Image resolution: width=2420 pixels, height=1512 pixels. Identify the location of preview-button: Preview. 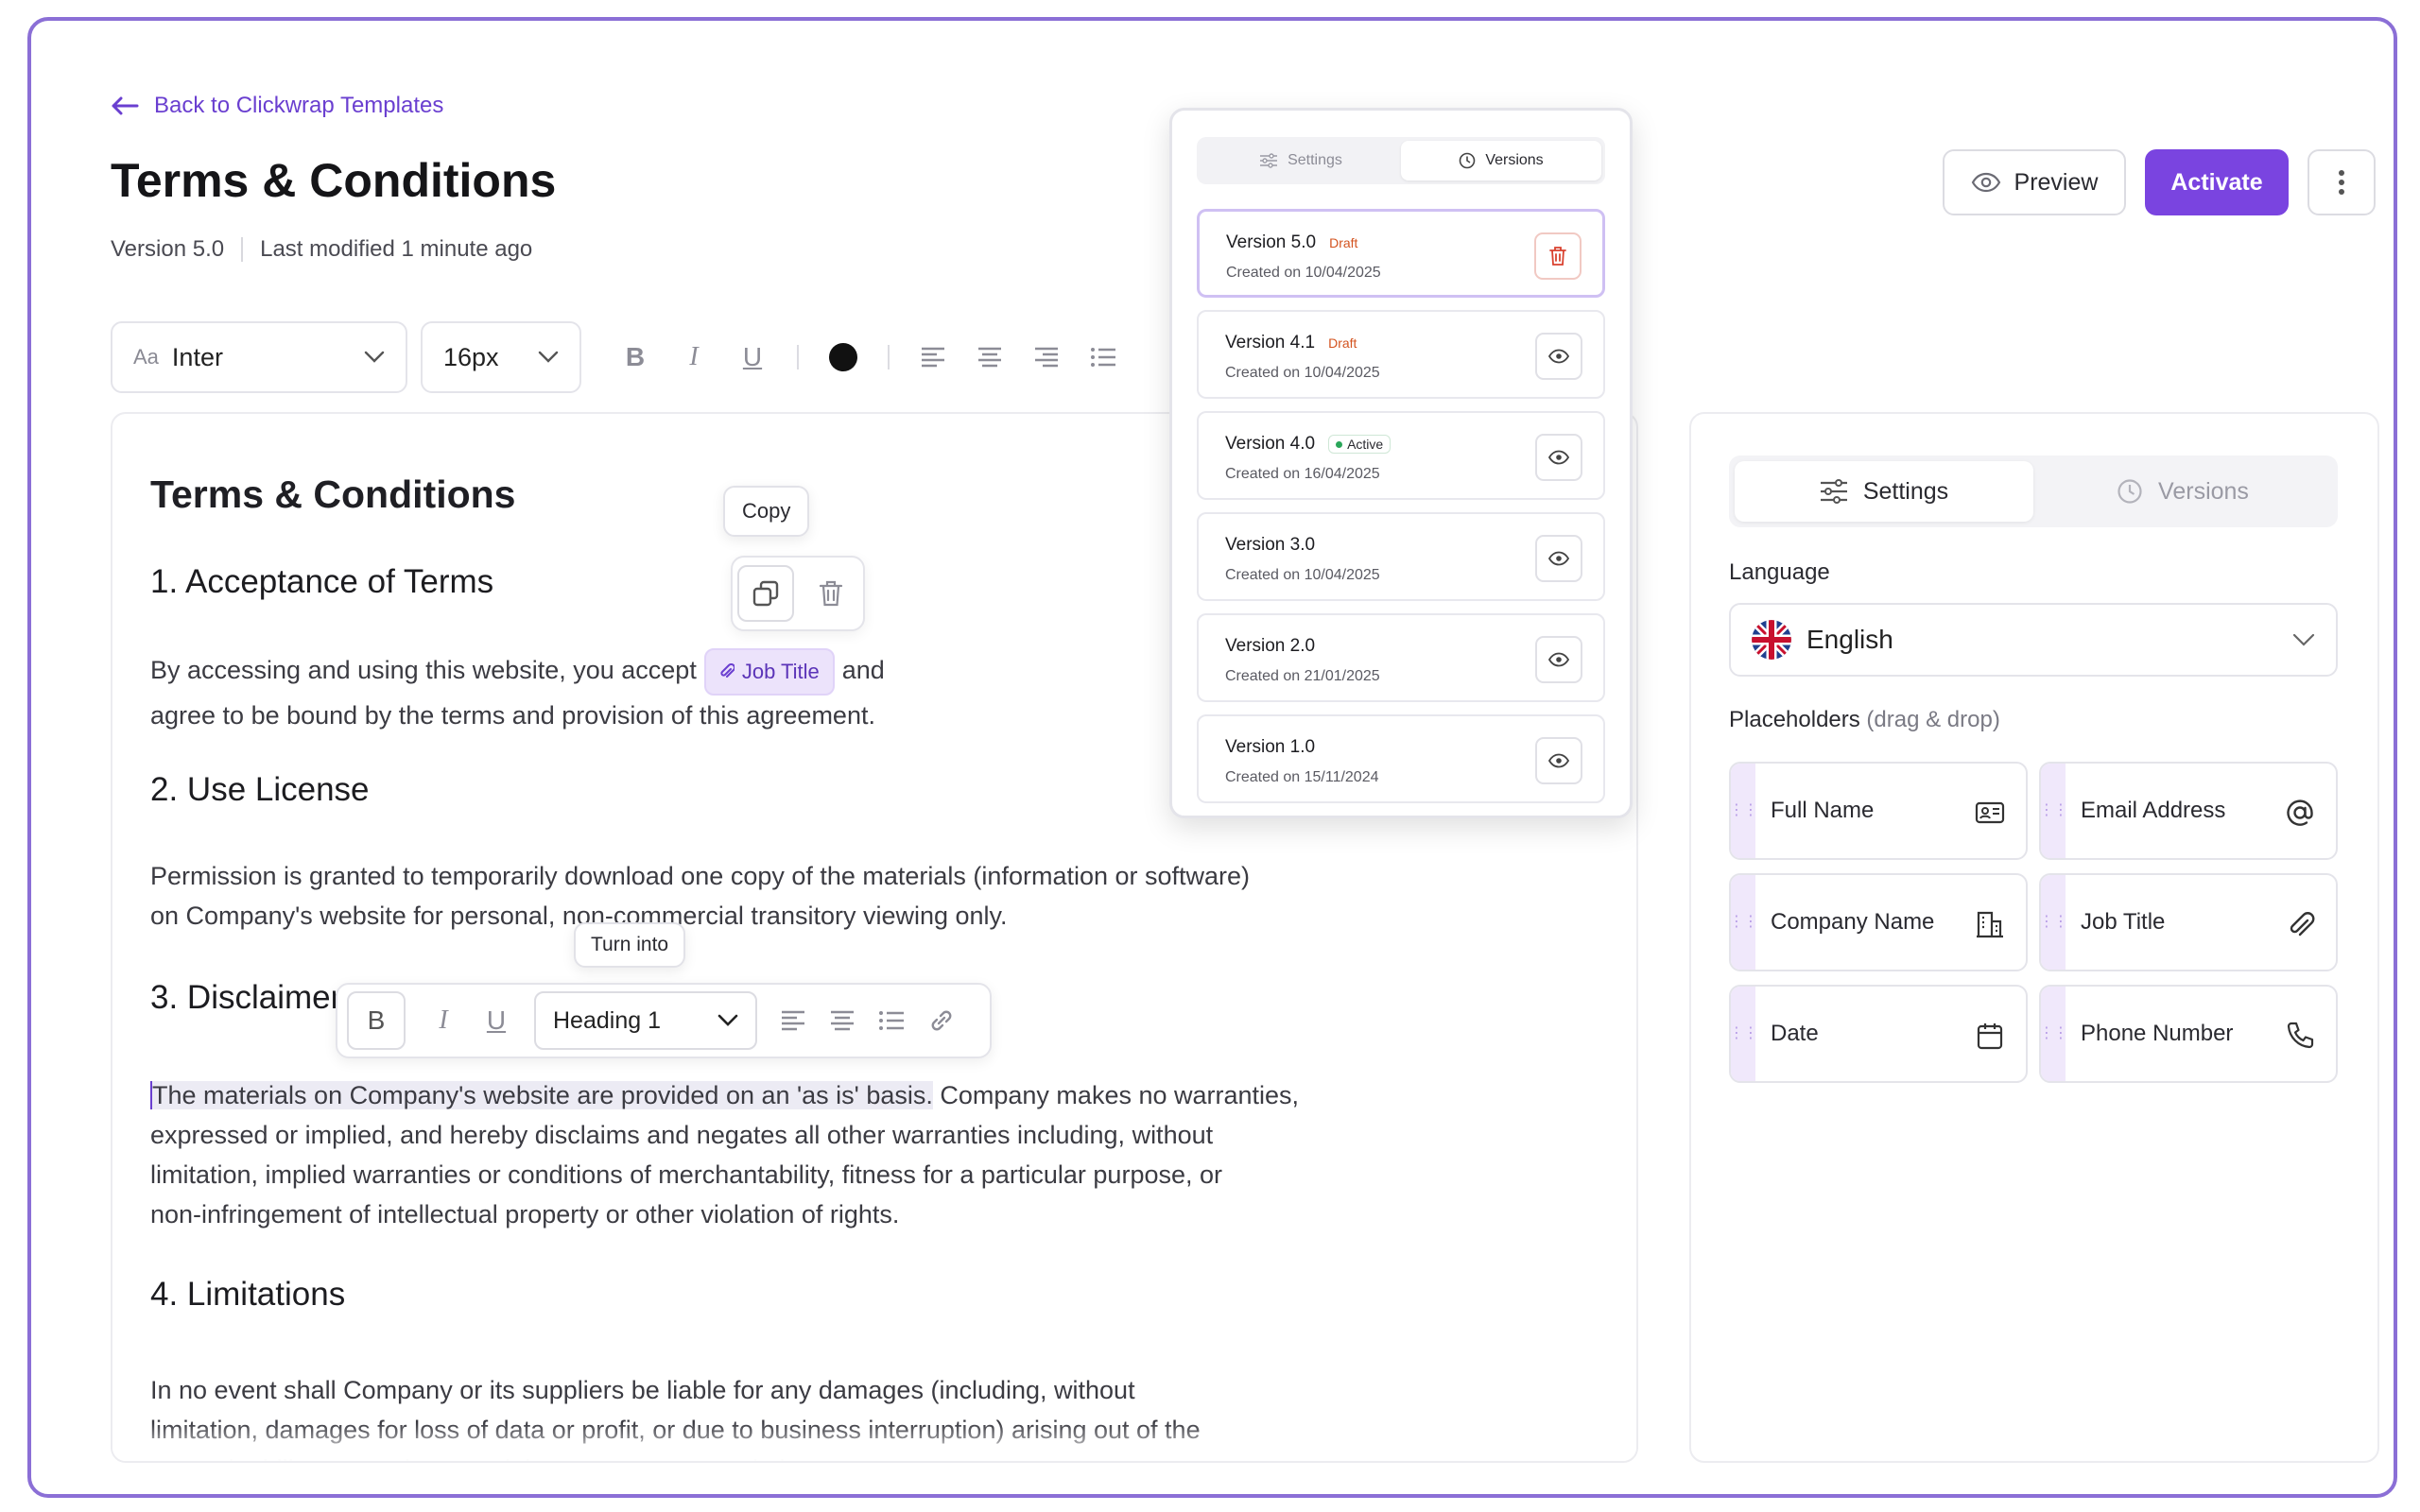
(2035, 182).